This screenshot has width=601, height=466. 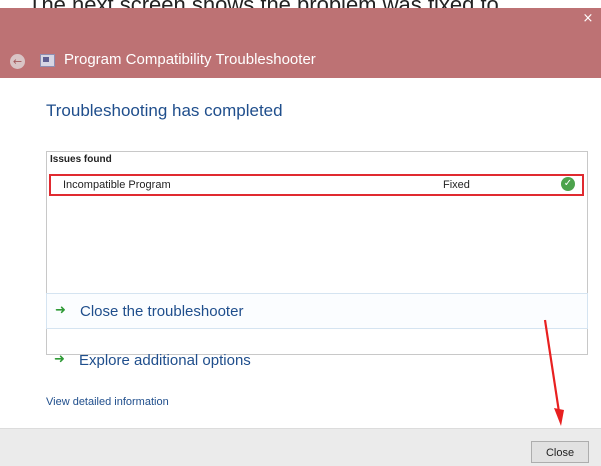 I want to click on annotation-arrow, so click(x=553, y=372).